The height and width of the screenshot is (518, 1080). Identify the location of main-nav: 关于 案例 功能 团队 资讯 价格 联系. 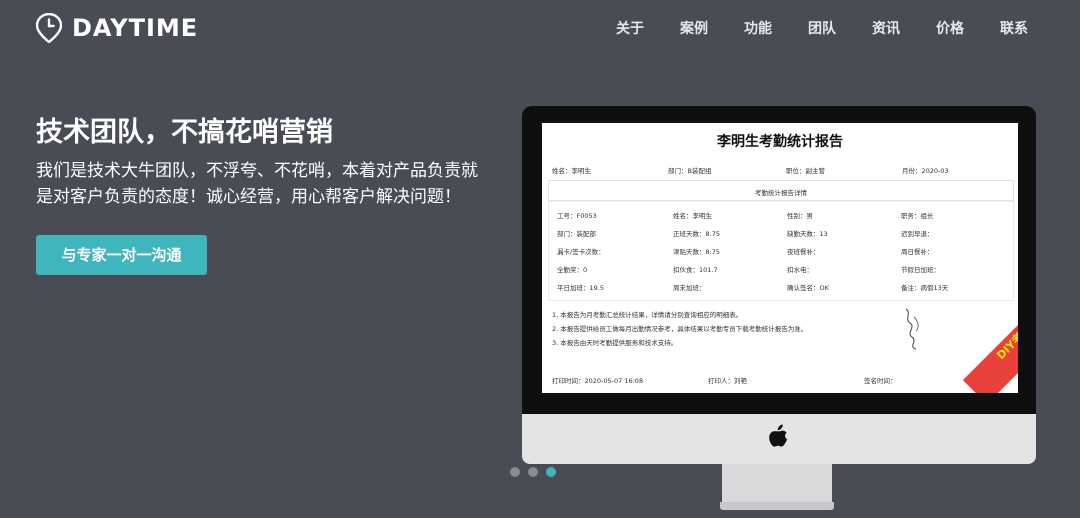
(804, 28).